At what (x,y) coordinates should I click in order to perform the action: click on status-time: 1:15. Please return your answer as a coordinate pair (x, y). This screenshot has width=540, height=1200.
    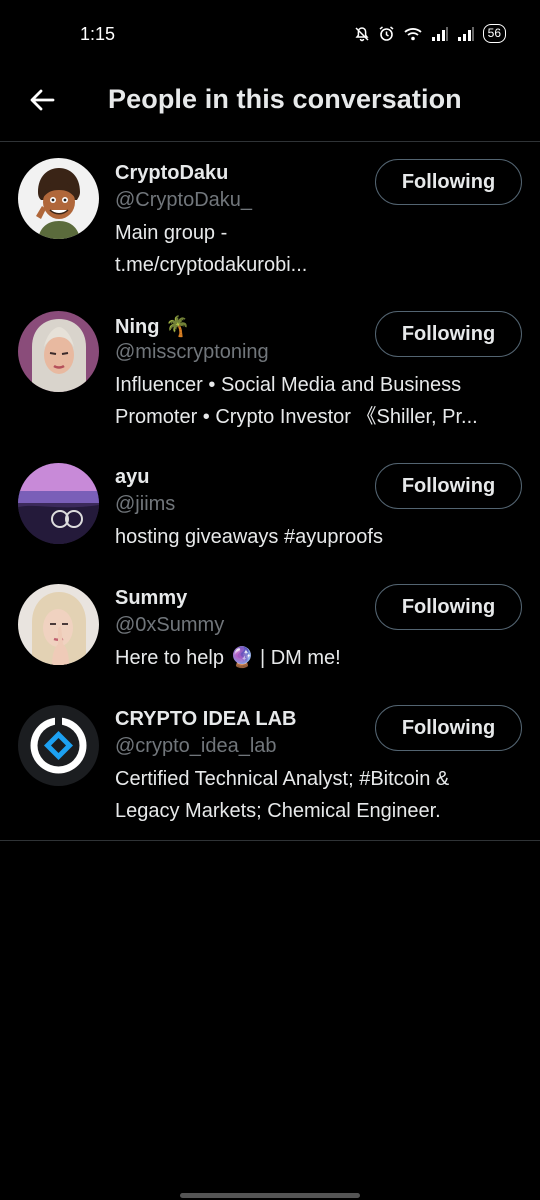
    Looking at the image, I should click on (98, 34).